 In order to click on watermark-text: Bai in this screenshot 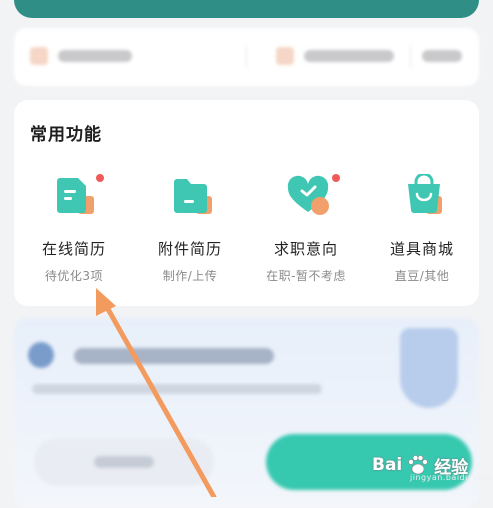, I will do `click(387, 465)`.